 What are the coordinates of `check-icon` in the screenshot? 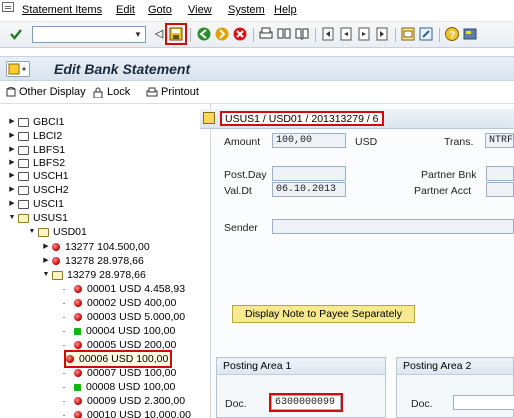 It's located at (16, 34).